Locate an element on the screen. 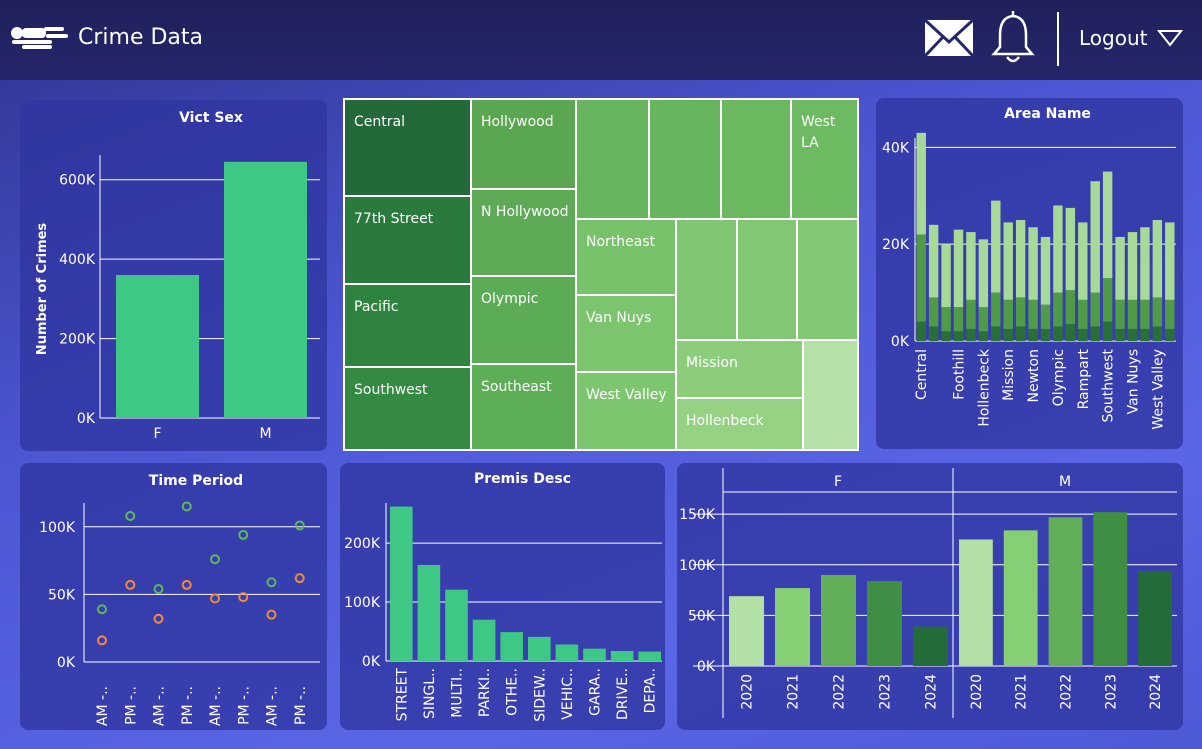 The height and width of the screenshot is (749, 1202). logout-button: Logout is located at coordinates (1131, 38).